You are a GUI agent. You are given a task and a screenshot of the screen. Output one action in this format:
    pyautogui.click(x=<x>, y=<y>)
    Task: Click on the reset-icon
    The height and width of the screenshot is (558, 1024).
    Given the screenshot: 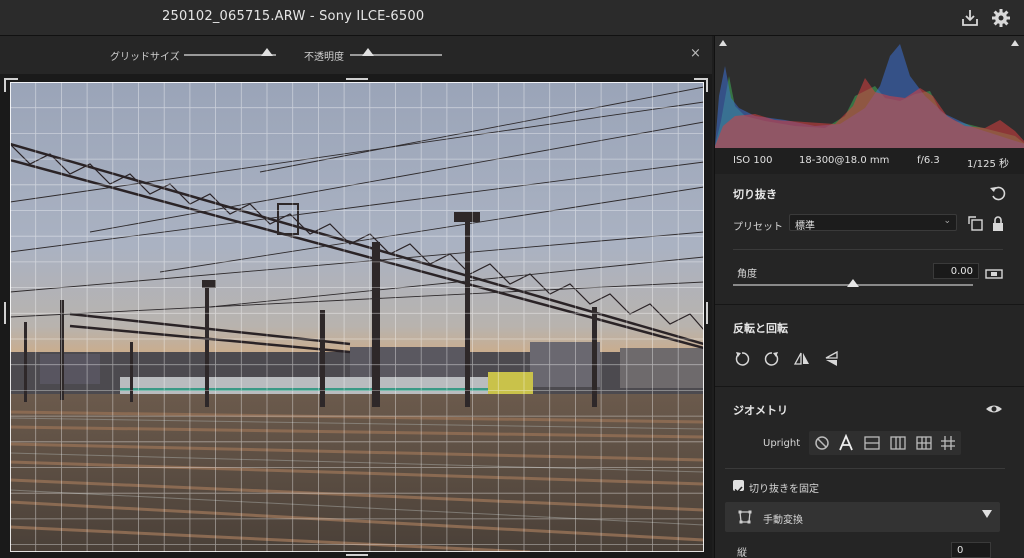 What is the action you would take?
    pyautogui.click(x=998, y=193)
    